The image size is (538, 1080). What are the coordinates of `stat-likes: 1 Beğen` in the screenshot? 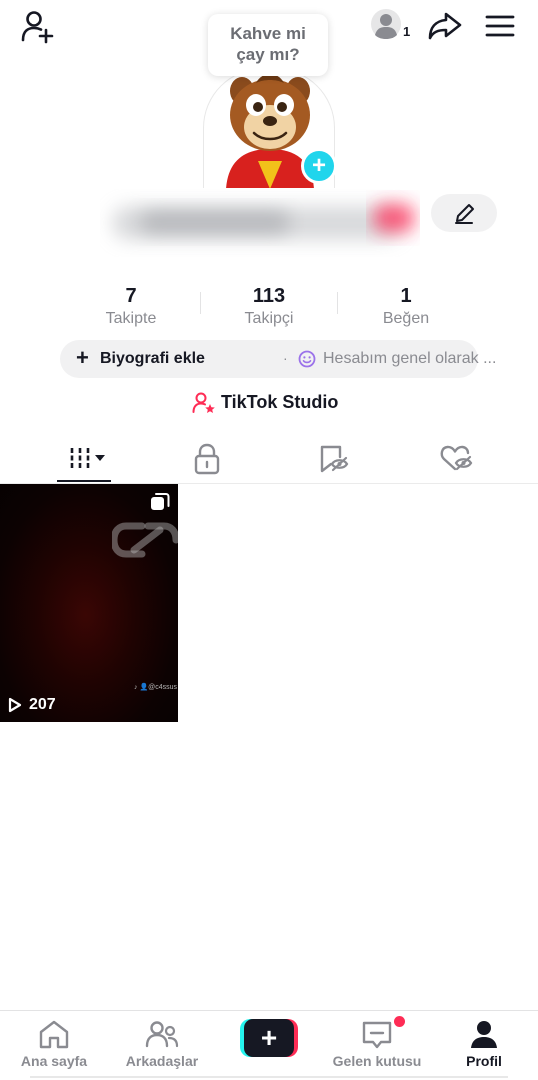 It's located at (406, 307).